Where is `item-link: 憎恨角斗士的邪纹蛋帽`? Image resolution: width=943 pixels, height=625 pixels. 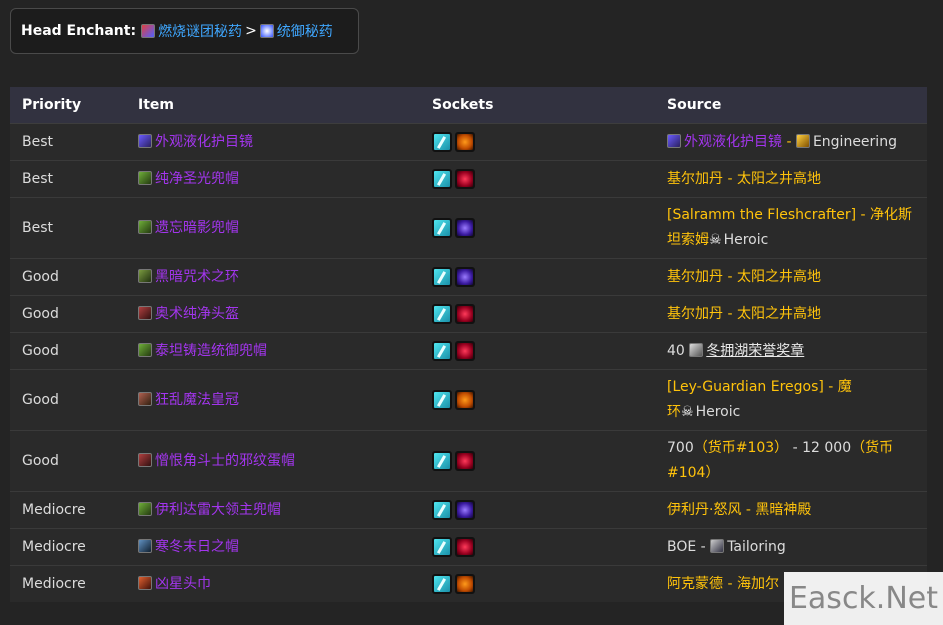 item-link: 憎恨角斗士的邪纹蛋帽 is located at coordinates (225, 461).